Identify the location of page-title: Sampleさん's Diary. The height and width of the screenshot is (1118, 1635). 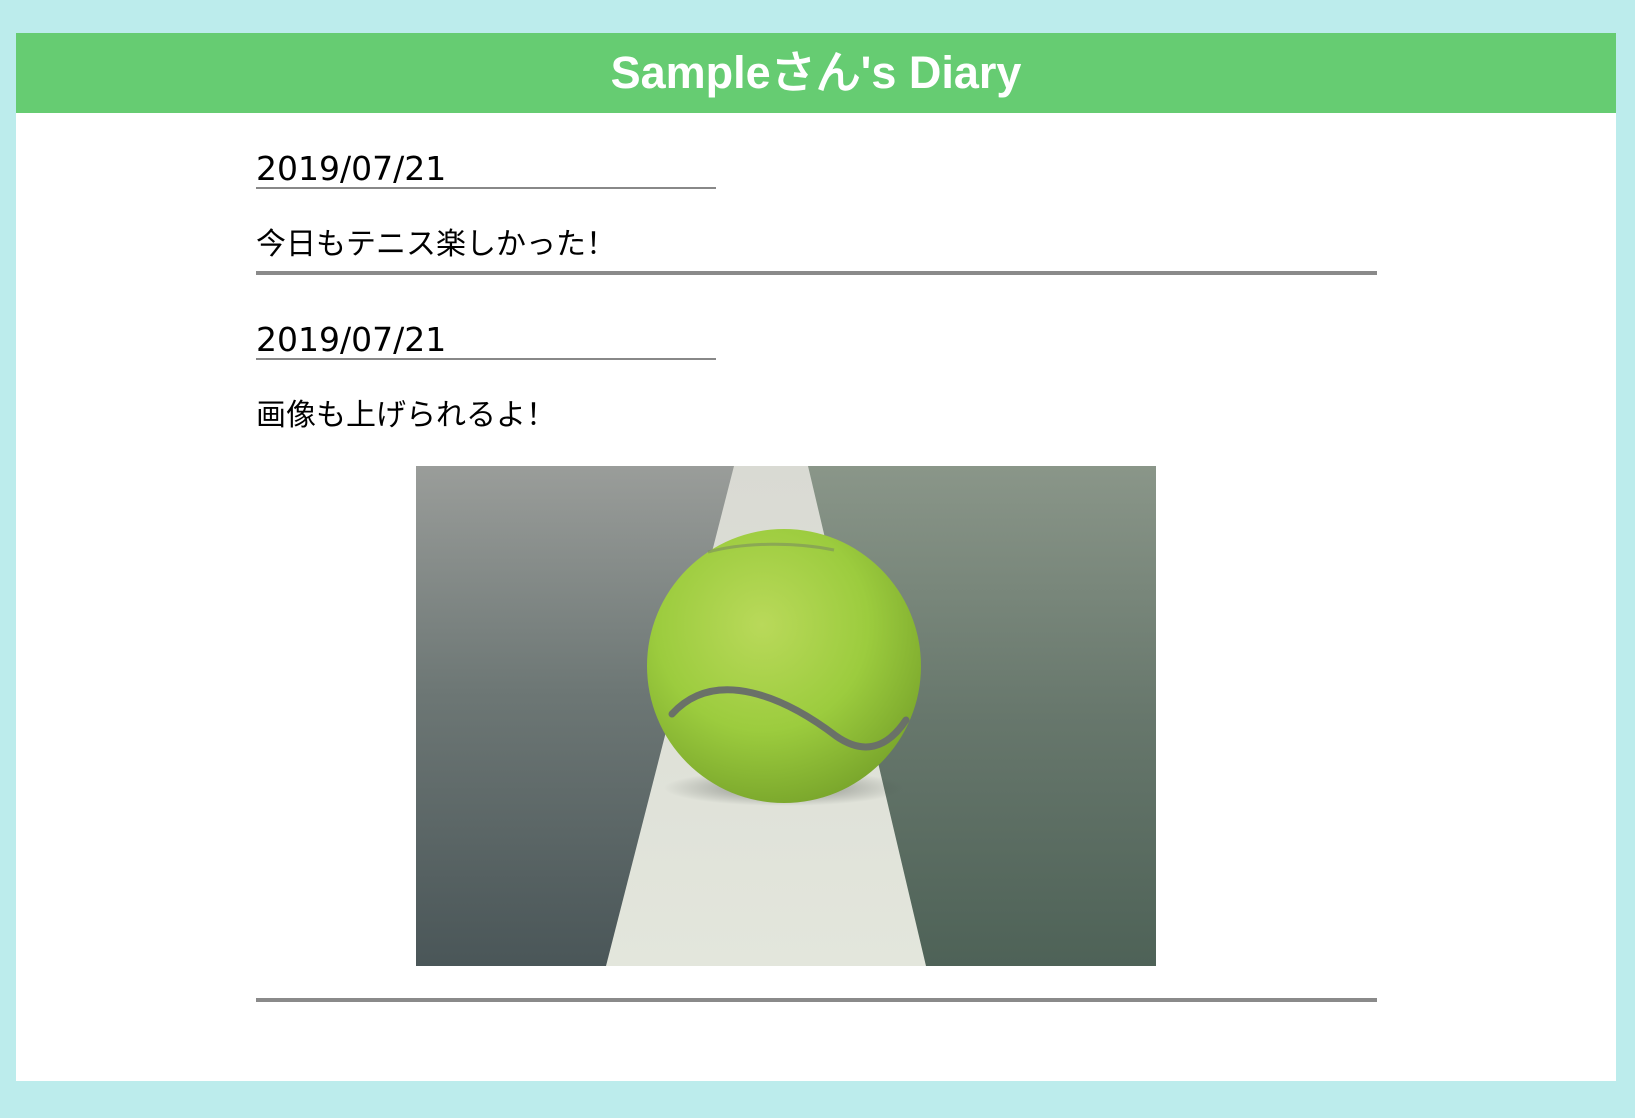
(816, 72).